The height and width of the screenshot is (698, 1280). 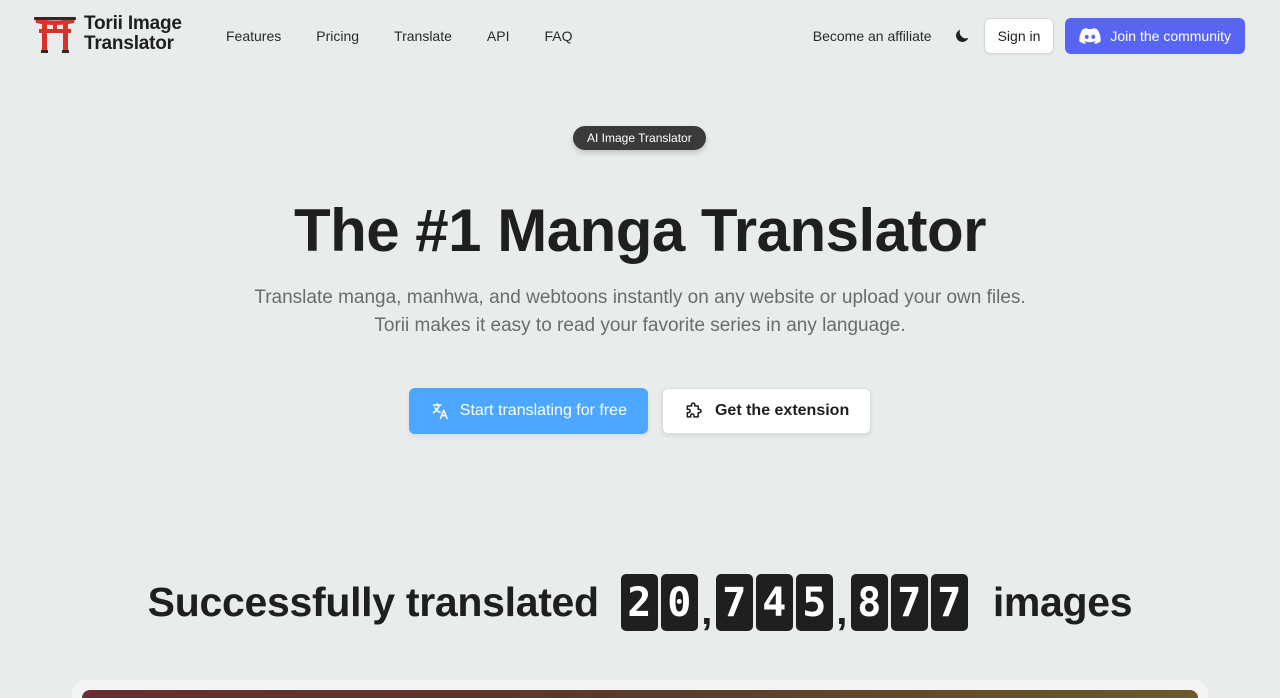 I want to click on start-translating-label: Start translating for free, so click(x=543, y=410).